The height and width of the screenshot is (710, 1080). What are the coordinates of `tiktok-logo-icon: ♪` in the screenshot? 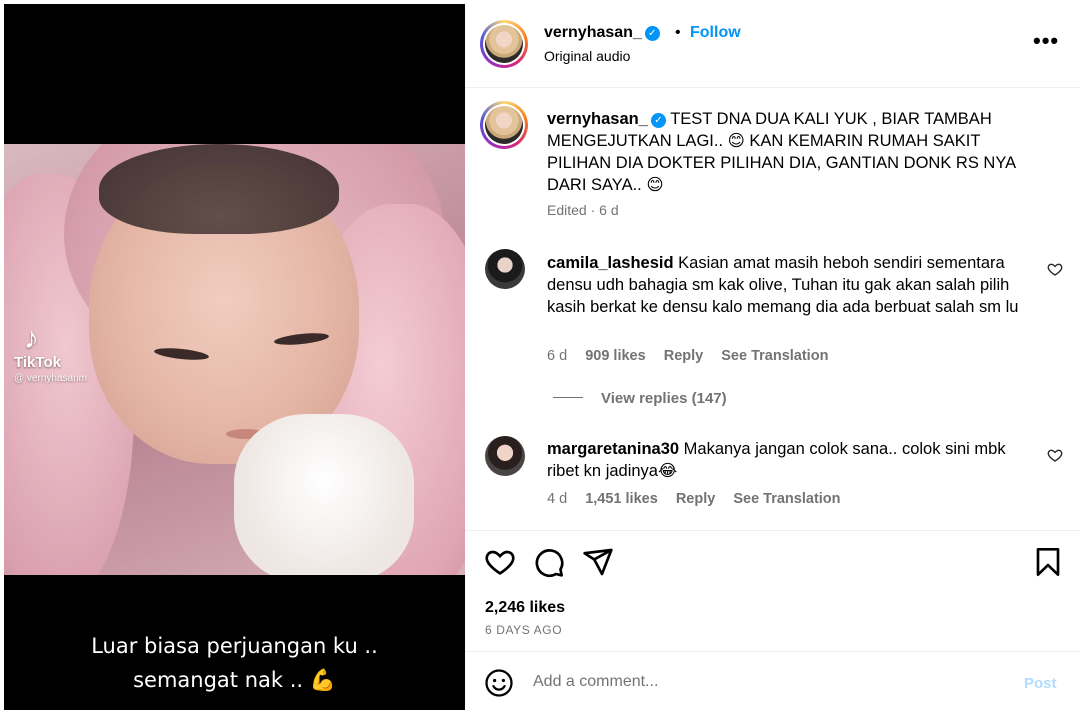 It's located at (31, 338).